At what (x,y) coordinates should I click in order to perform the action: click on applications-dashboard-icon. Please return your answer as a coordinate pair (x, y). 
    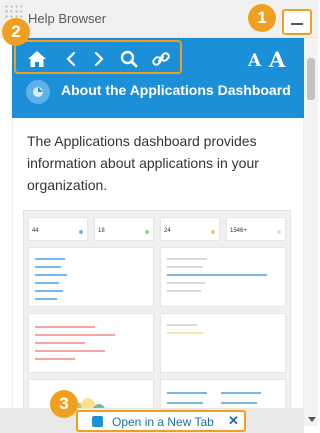
    Looking at the image, I should click on (38, 92).